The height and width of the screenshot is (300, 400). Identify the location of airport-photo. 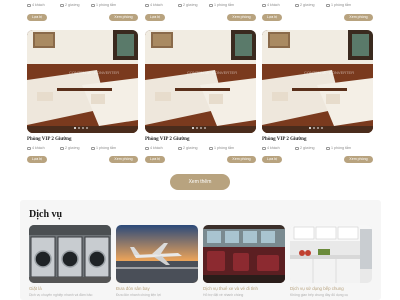
(157, 254).